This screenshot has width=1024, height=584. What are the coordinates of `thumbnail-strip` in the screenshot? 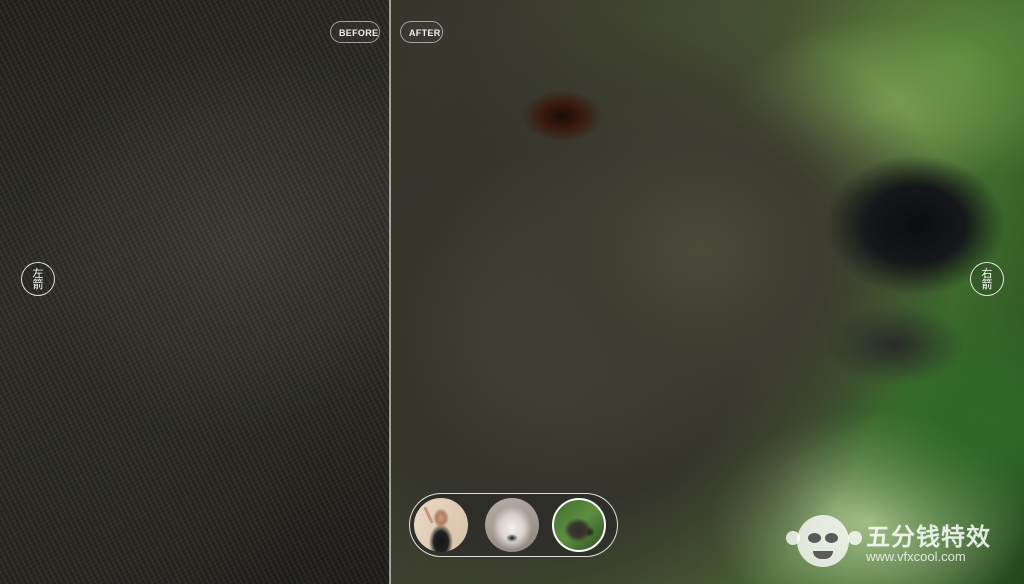 It's located at (513, 525).